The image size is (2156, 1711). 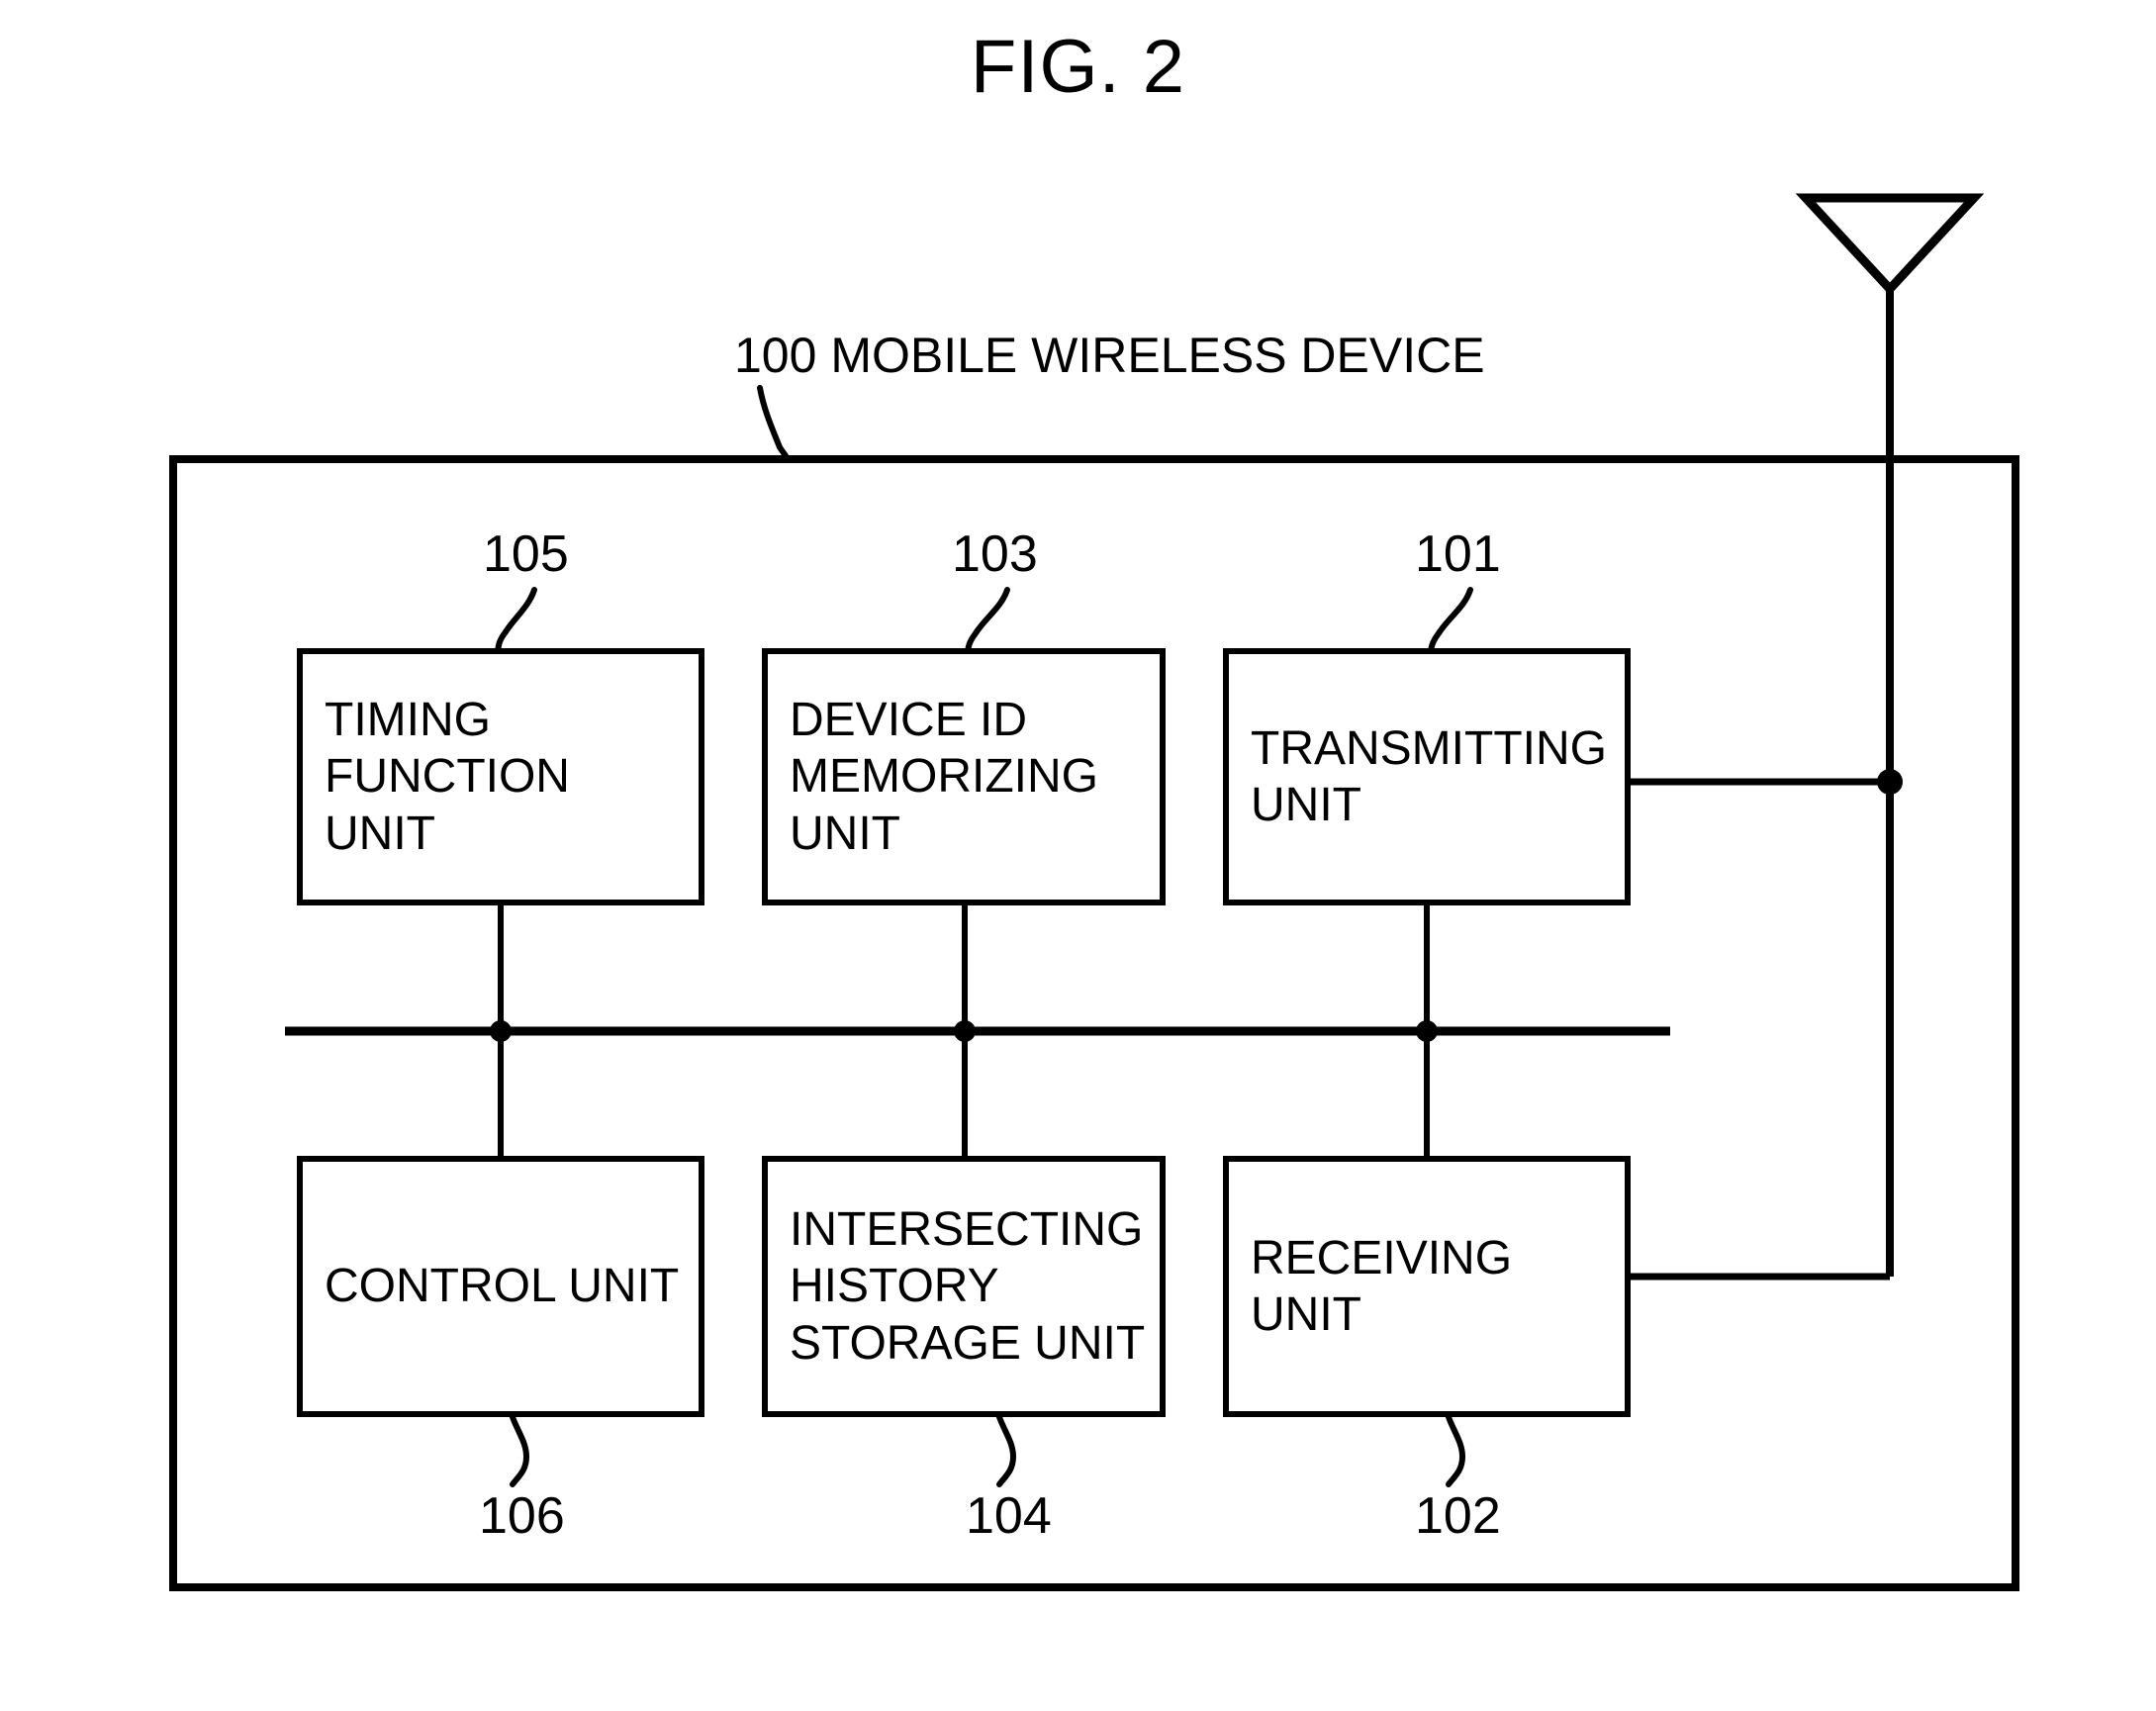 I want to click on block-receiving-unit: RECEIVING UNIT, so click(x=1427, y=1286).